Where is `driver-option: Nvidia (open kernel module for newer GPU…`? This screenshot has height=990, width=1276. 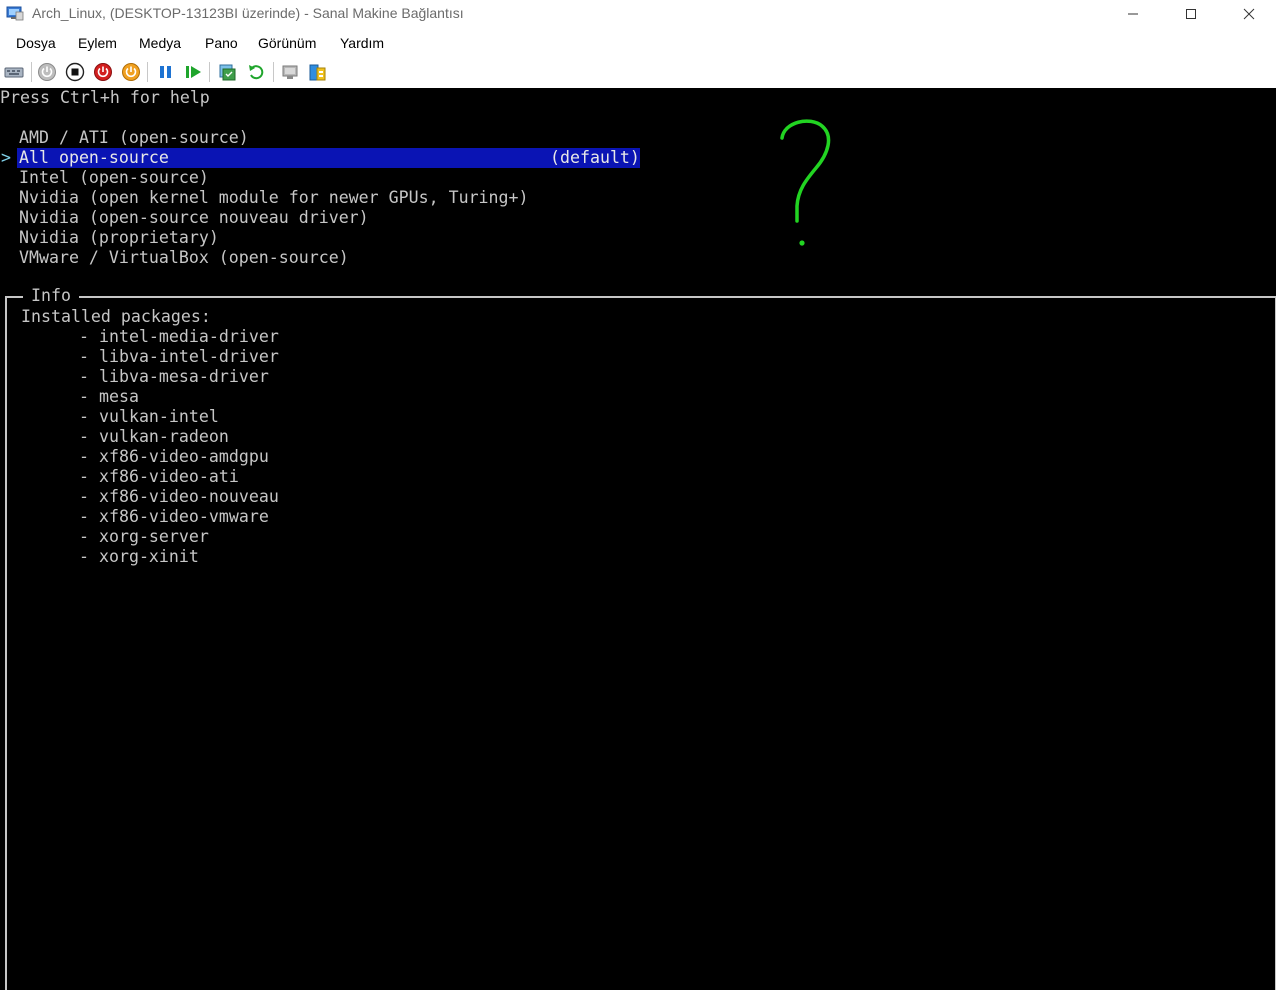 driver-option: Nvidia (open kernel module for newer GPU… is located at coordinates (274, 198).